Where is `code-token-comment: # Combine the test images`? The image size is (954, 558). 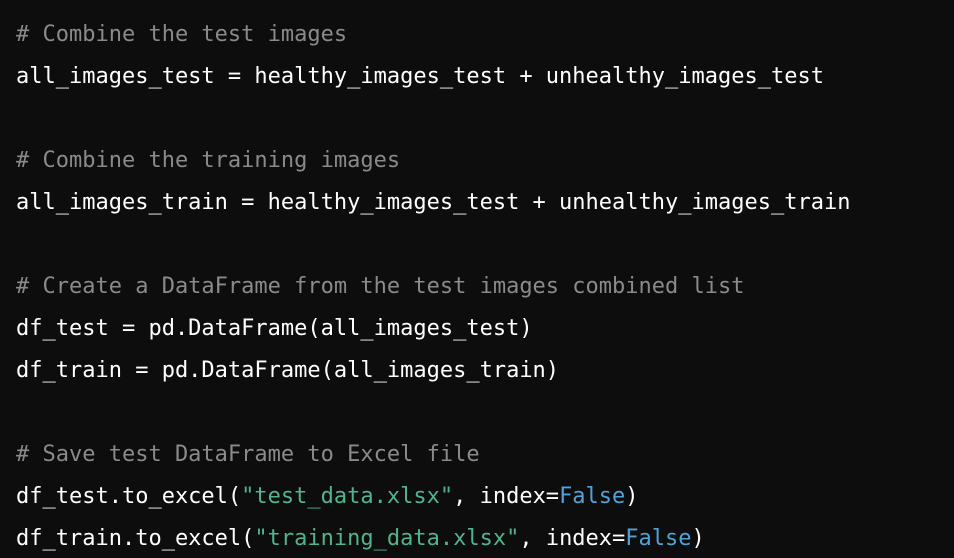
code-token-comment: # Combine the test images is located at coordinates (182, 34).